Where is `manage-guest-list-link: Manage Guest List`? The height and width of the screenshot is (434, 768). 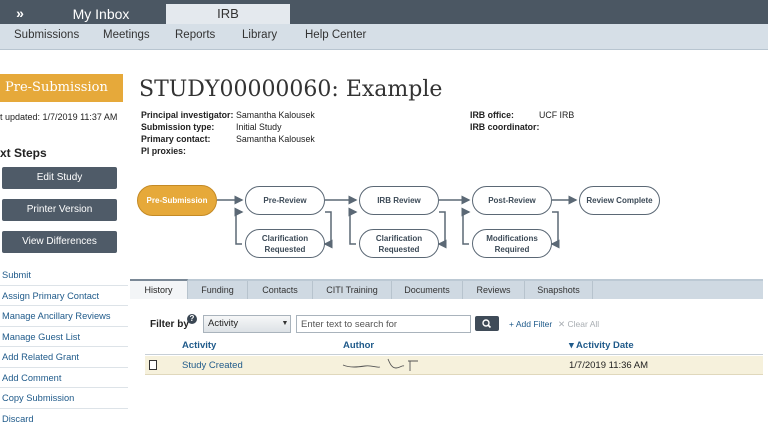
manage-guest-list-link: Manage Guest List is located at coordinates (65, 337).